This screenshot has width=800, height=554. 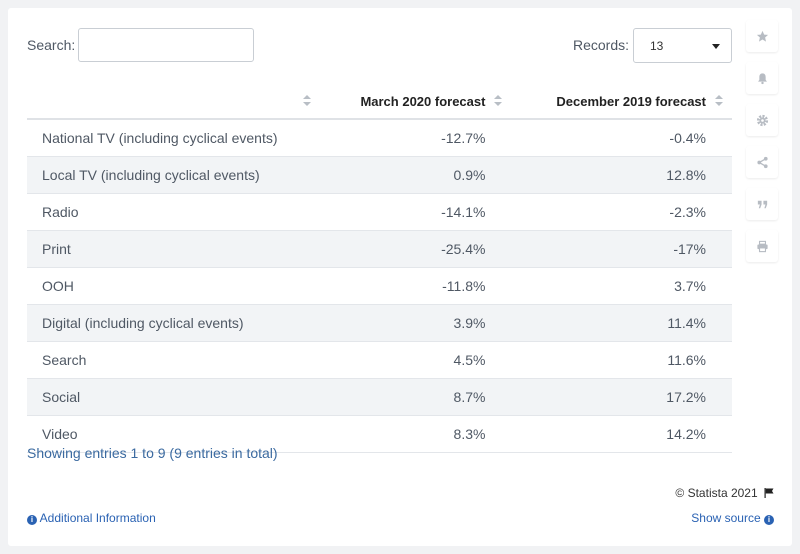 What do you see at coordinates (415, 138) in the screenshot?
I see `cell-march-2020: -12.7%` at bounding box center [415, 138].